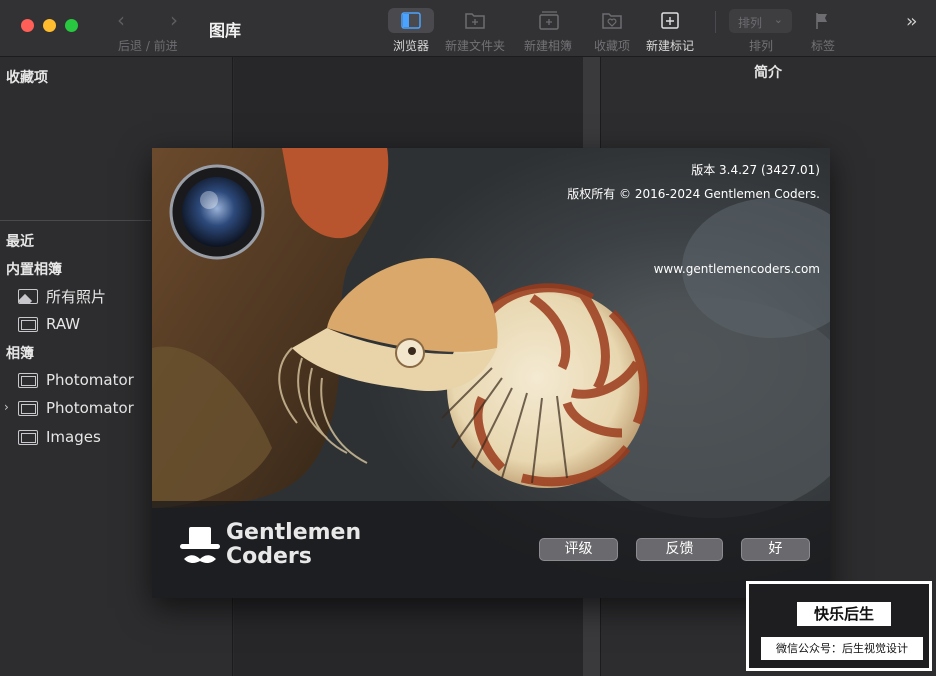 The height and width of the screenshot is (676, 936). What do you see at coordinates (76, 296) in the screenshot?
I see `sidebar-item-label: 所有照片` at bounding box center [76, 296].